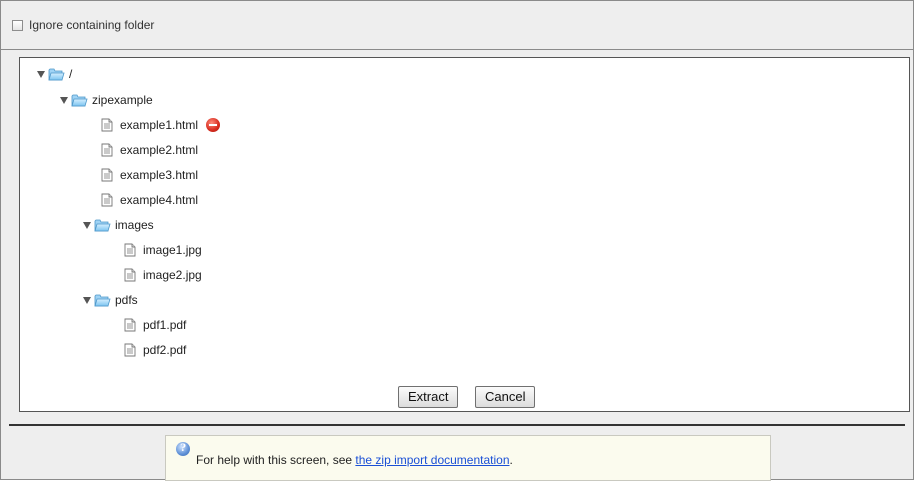 The width and height of the screenshot is (914, 481). I want to click on tree-node-pdfs: pdfs, so click(110, 300).